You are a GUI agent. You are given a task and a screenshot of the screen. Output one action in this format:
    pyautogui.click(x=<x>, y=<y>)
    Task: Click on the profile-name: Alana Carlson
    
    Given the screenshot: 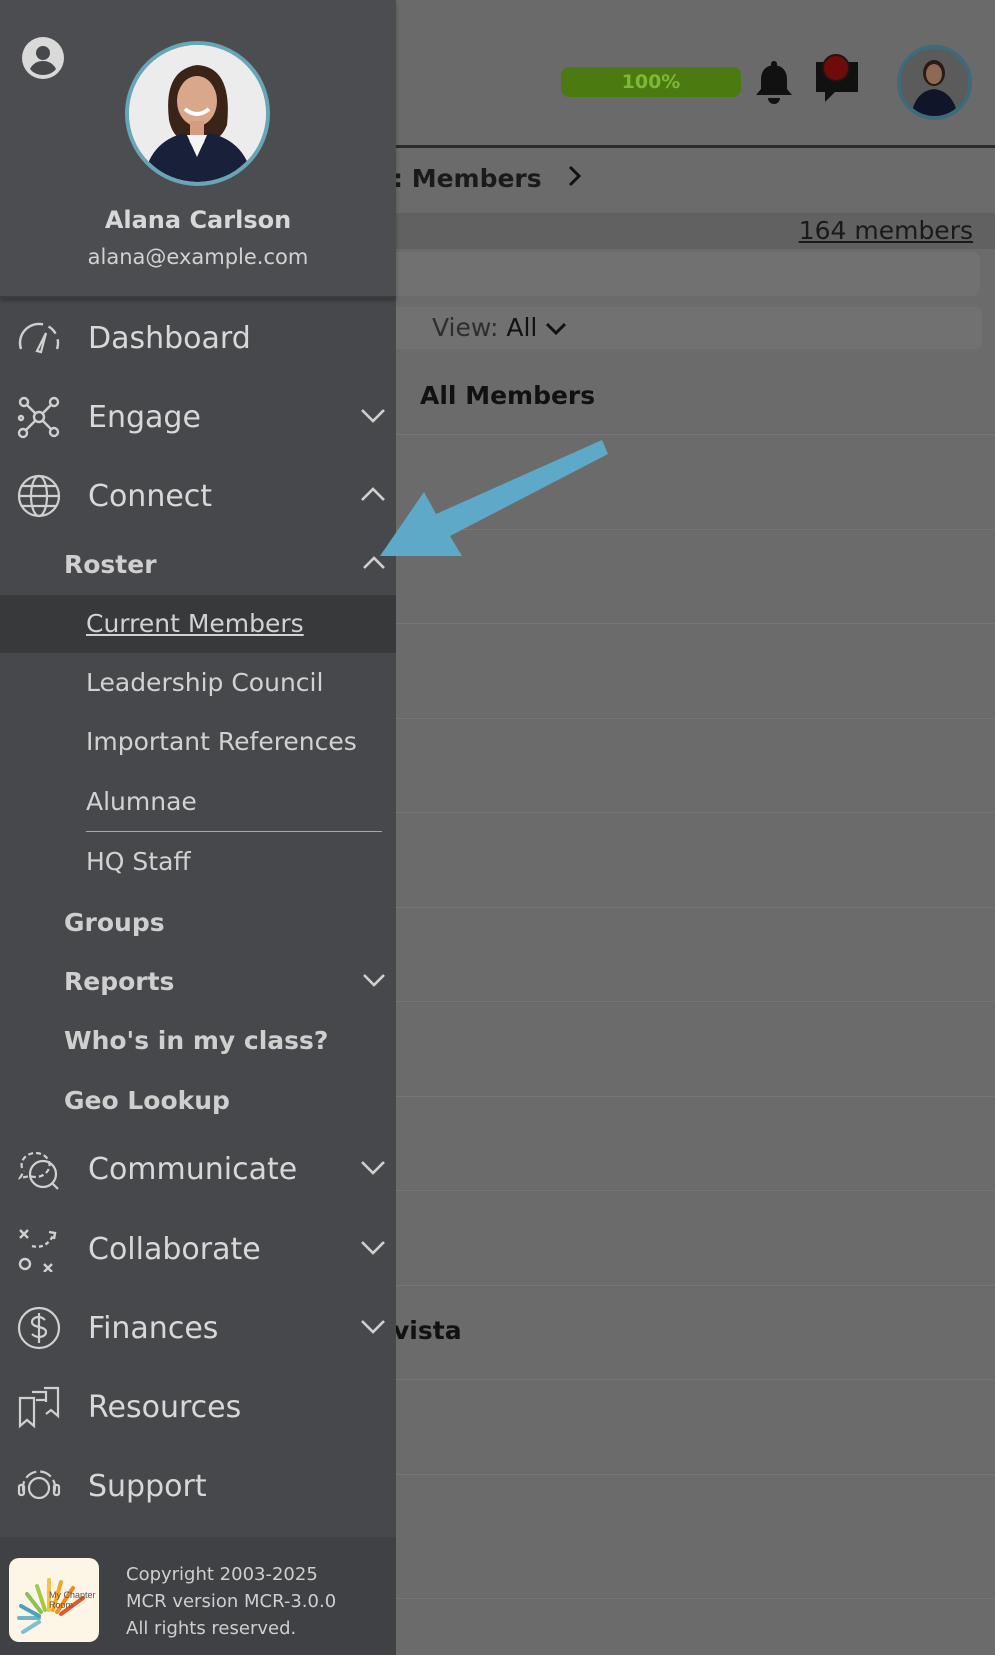 What is the action you would take?
    pyautogui.click(x=198, y=220)
    